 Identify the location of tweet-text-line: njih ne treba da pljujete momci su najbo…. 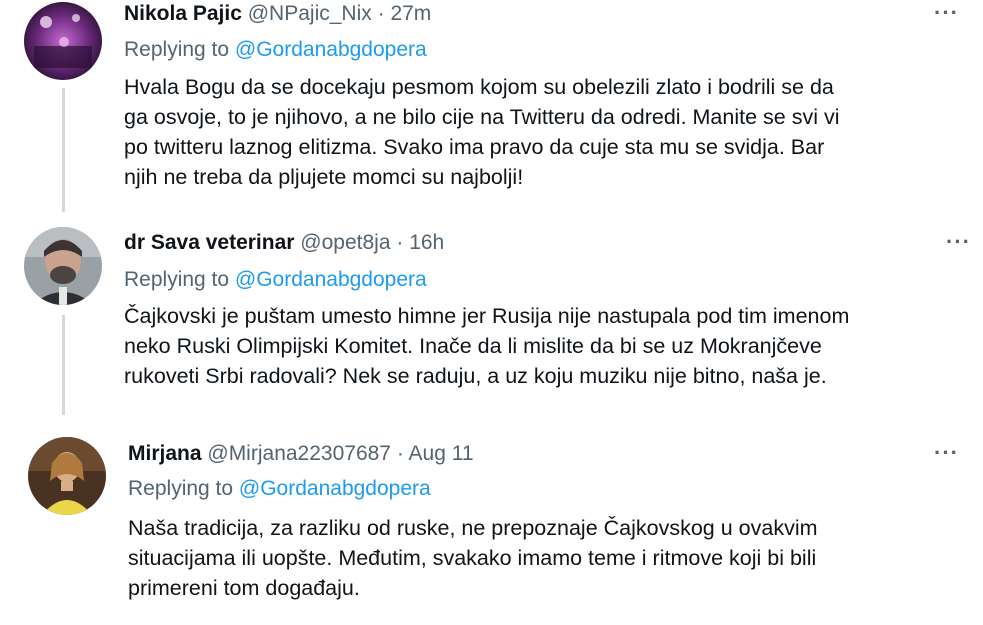
(324, 177).